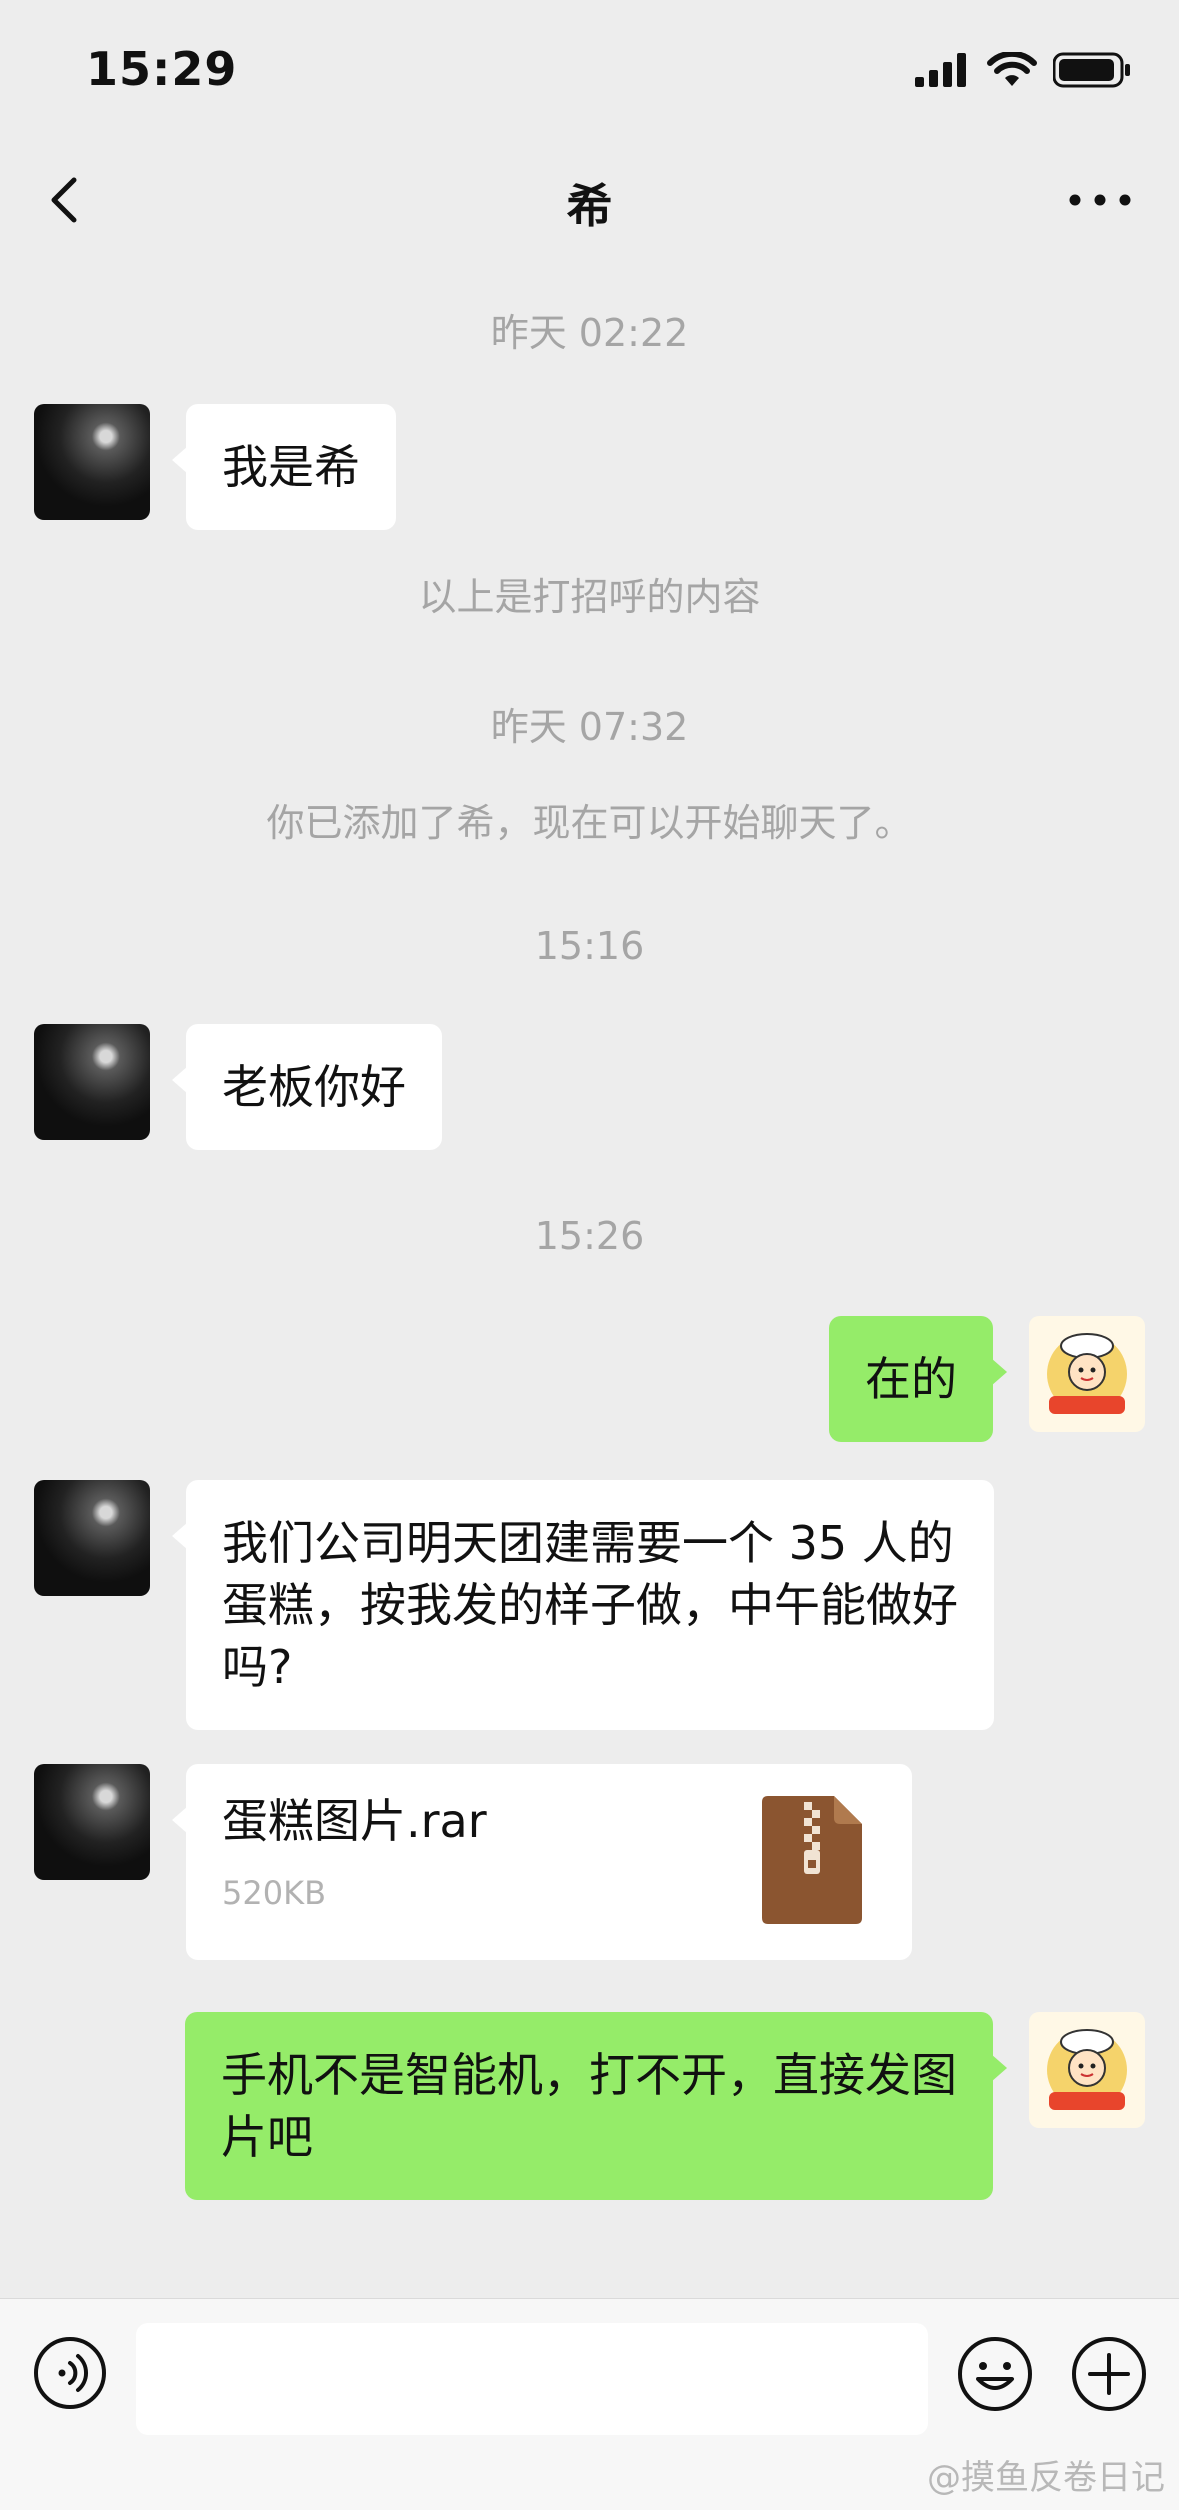 Image resolution: width=1179 pixels, height=2510 pixels. What do you see at coordinates (589, 70) in the screenshot?
I see `status-bar: 15:29` at bounding box center [589, 70].